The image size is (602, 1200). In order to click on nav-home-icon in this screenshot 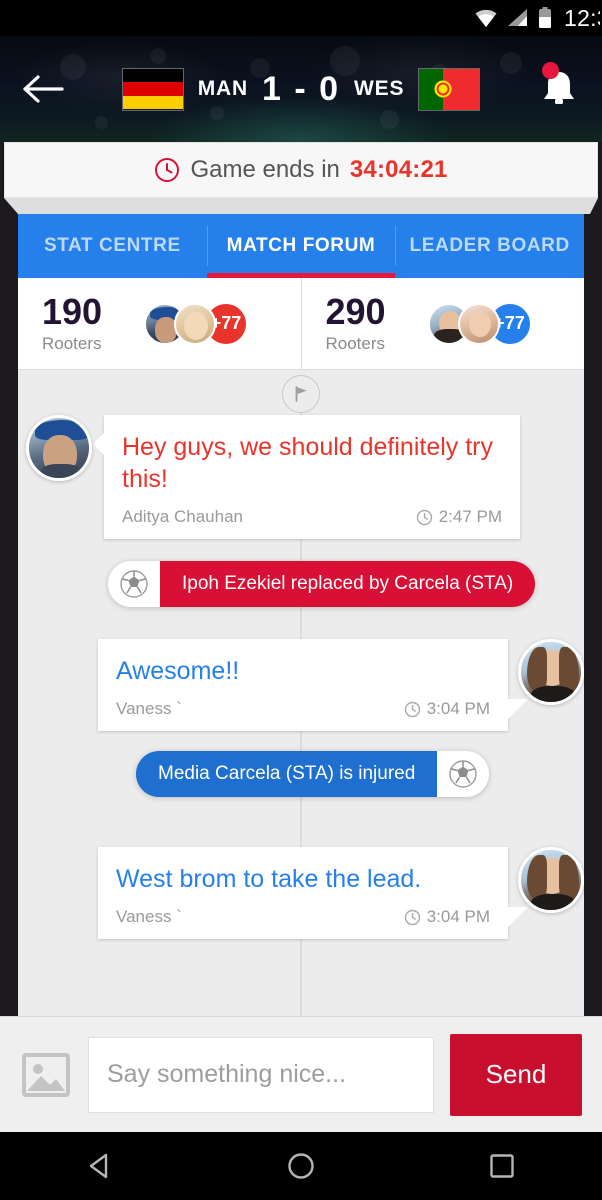, I will do `click(301, 1166)`.